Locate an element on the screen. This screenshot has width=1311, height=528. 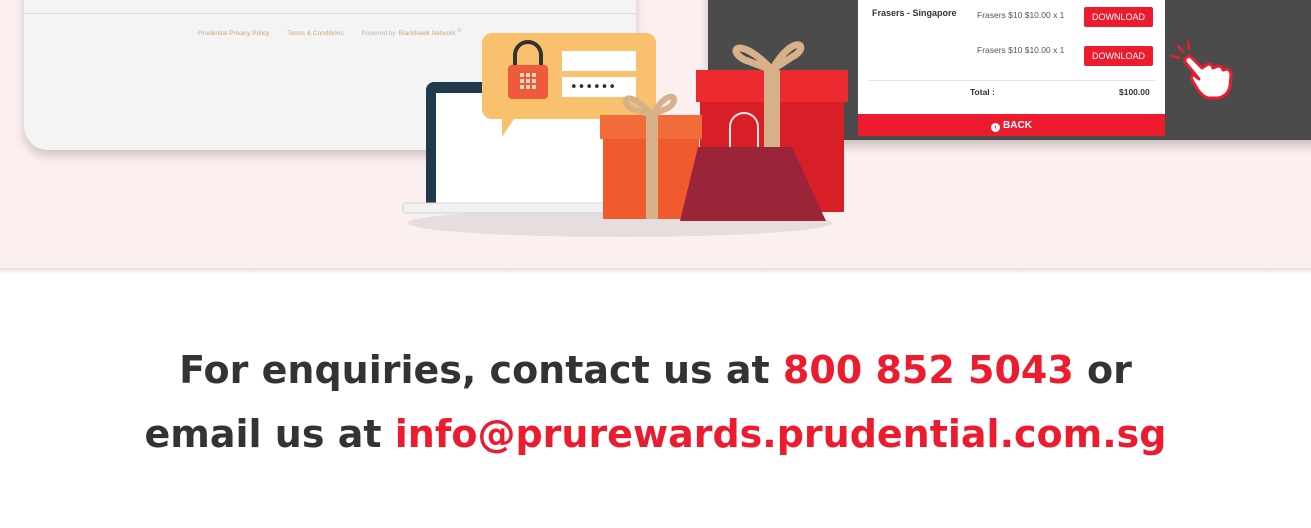
back-label: BACK is located at coordinates (1017, 125).